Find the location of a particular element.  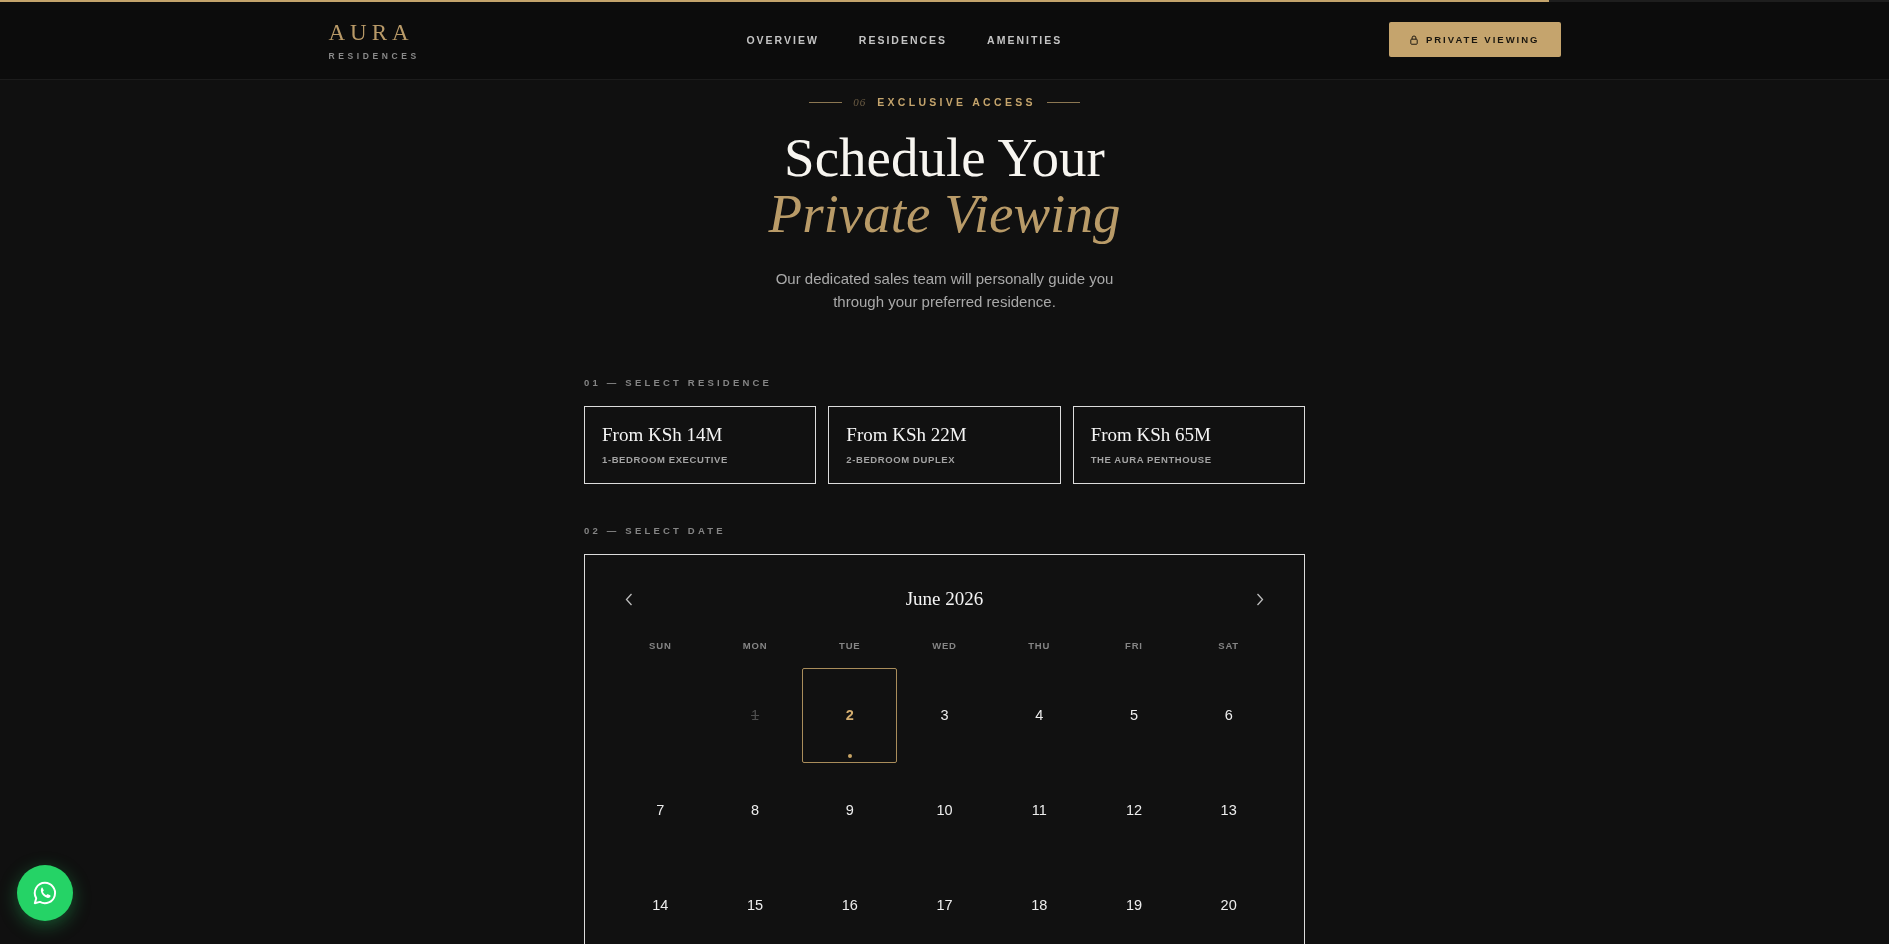

previous-month-button is located at coordinates (629, 599).